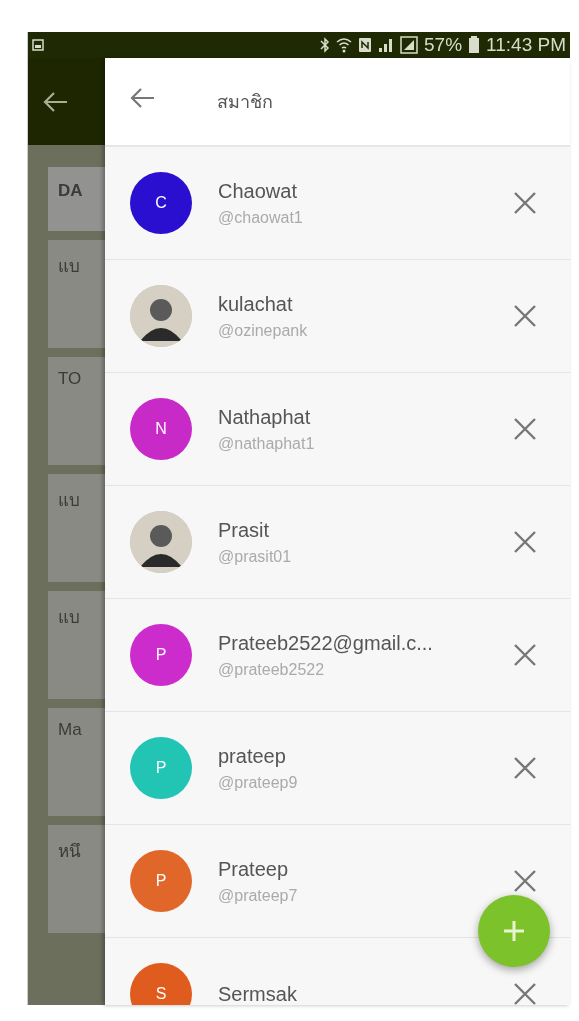 The image size is (579, 1021). What do you see at coordinates (386, 45) in the screenshot?
I see `signal-icon` at bounding box center [386, 45].